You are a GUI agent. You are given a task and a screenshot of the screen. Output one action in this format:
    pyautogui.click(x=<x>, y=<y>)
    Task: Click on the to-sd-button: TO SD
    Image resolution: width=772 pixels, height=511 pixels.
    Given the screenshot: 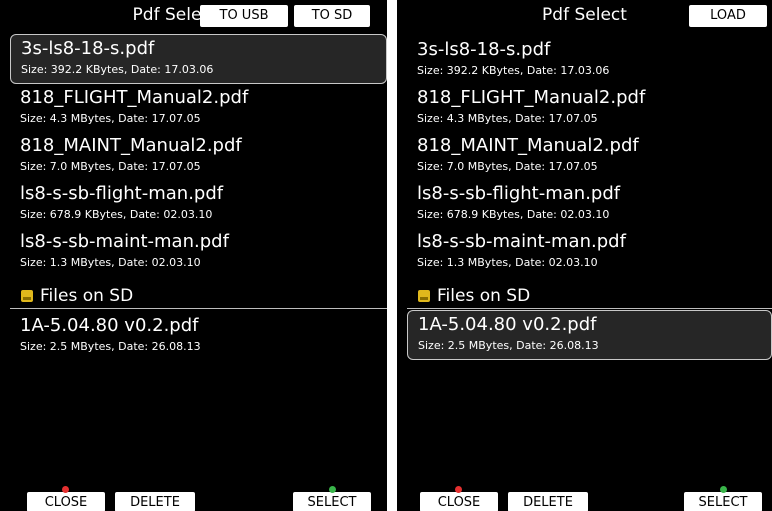 What is the action you would take?
    pyautogui.click(x=332, y=16)
    